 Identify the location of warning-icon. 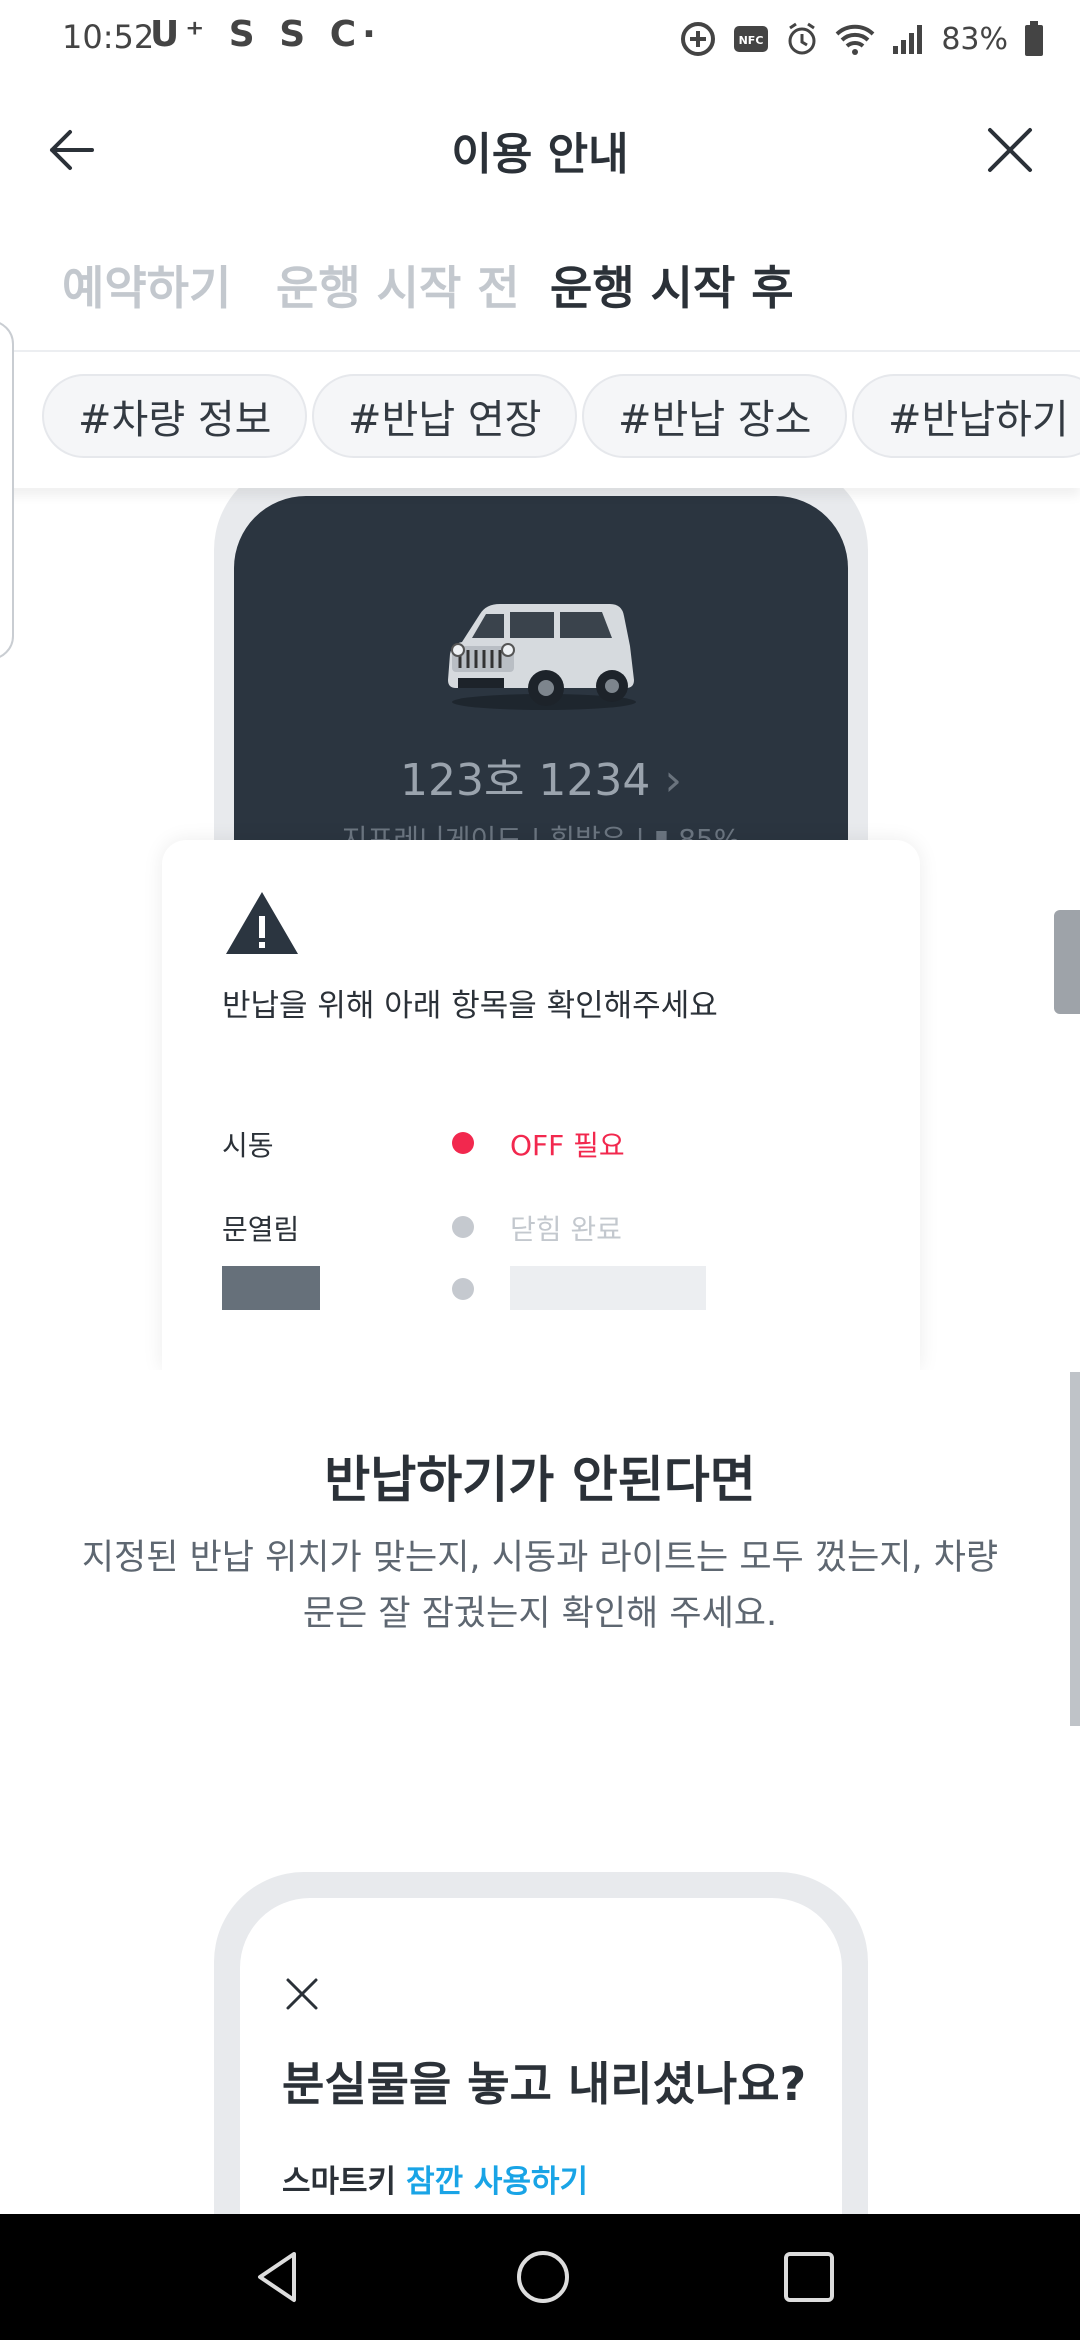
(262, 923).